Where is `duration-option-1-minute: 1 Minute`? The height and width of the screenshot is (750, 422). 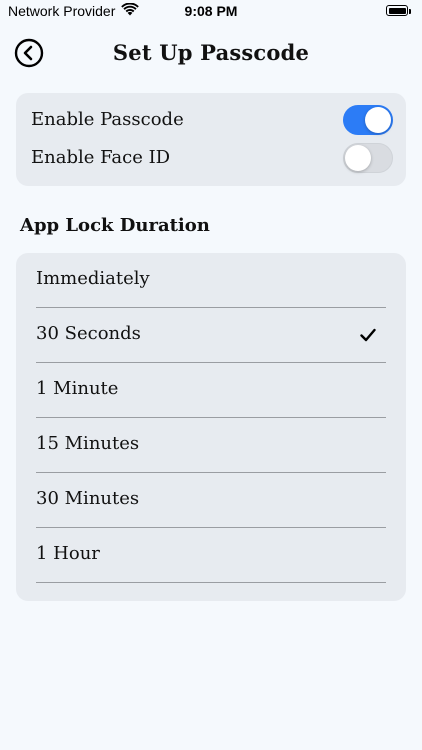
duration-option-1-minute: 1 Minute is located at coordinates (211, 390).